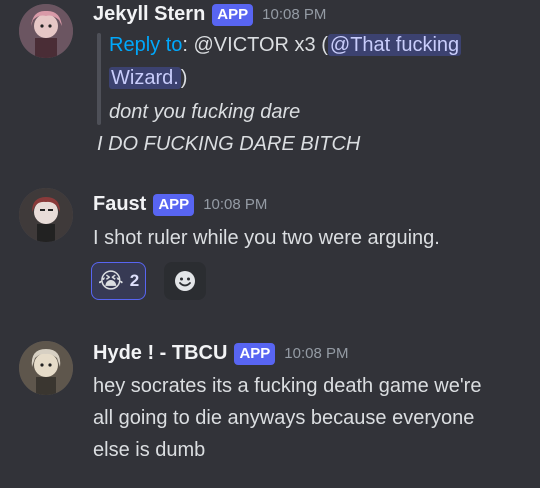 The width and height of the screenshot is (540, 488). Describe the element at coordinates (145, 45) in the screenshot. I see `reply-to-link: Reply to` at that location.